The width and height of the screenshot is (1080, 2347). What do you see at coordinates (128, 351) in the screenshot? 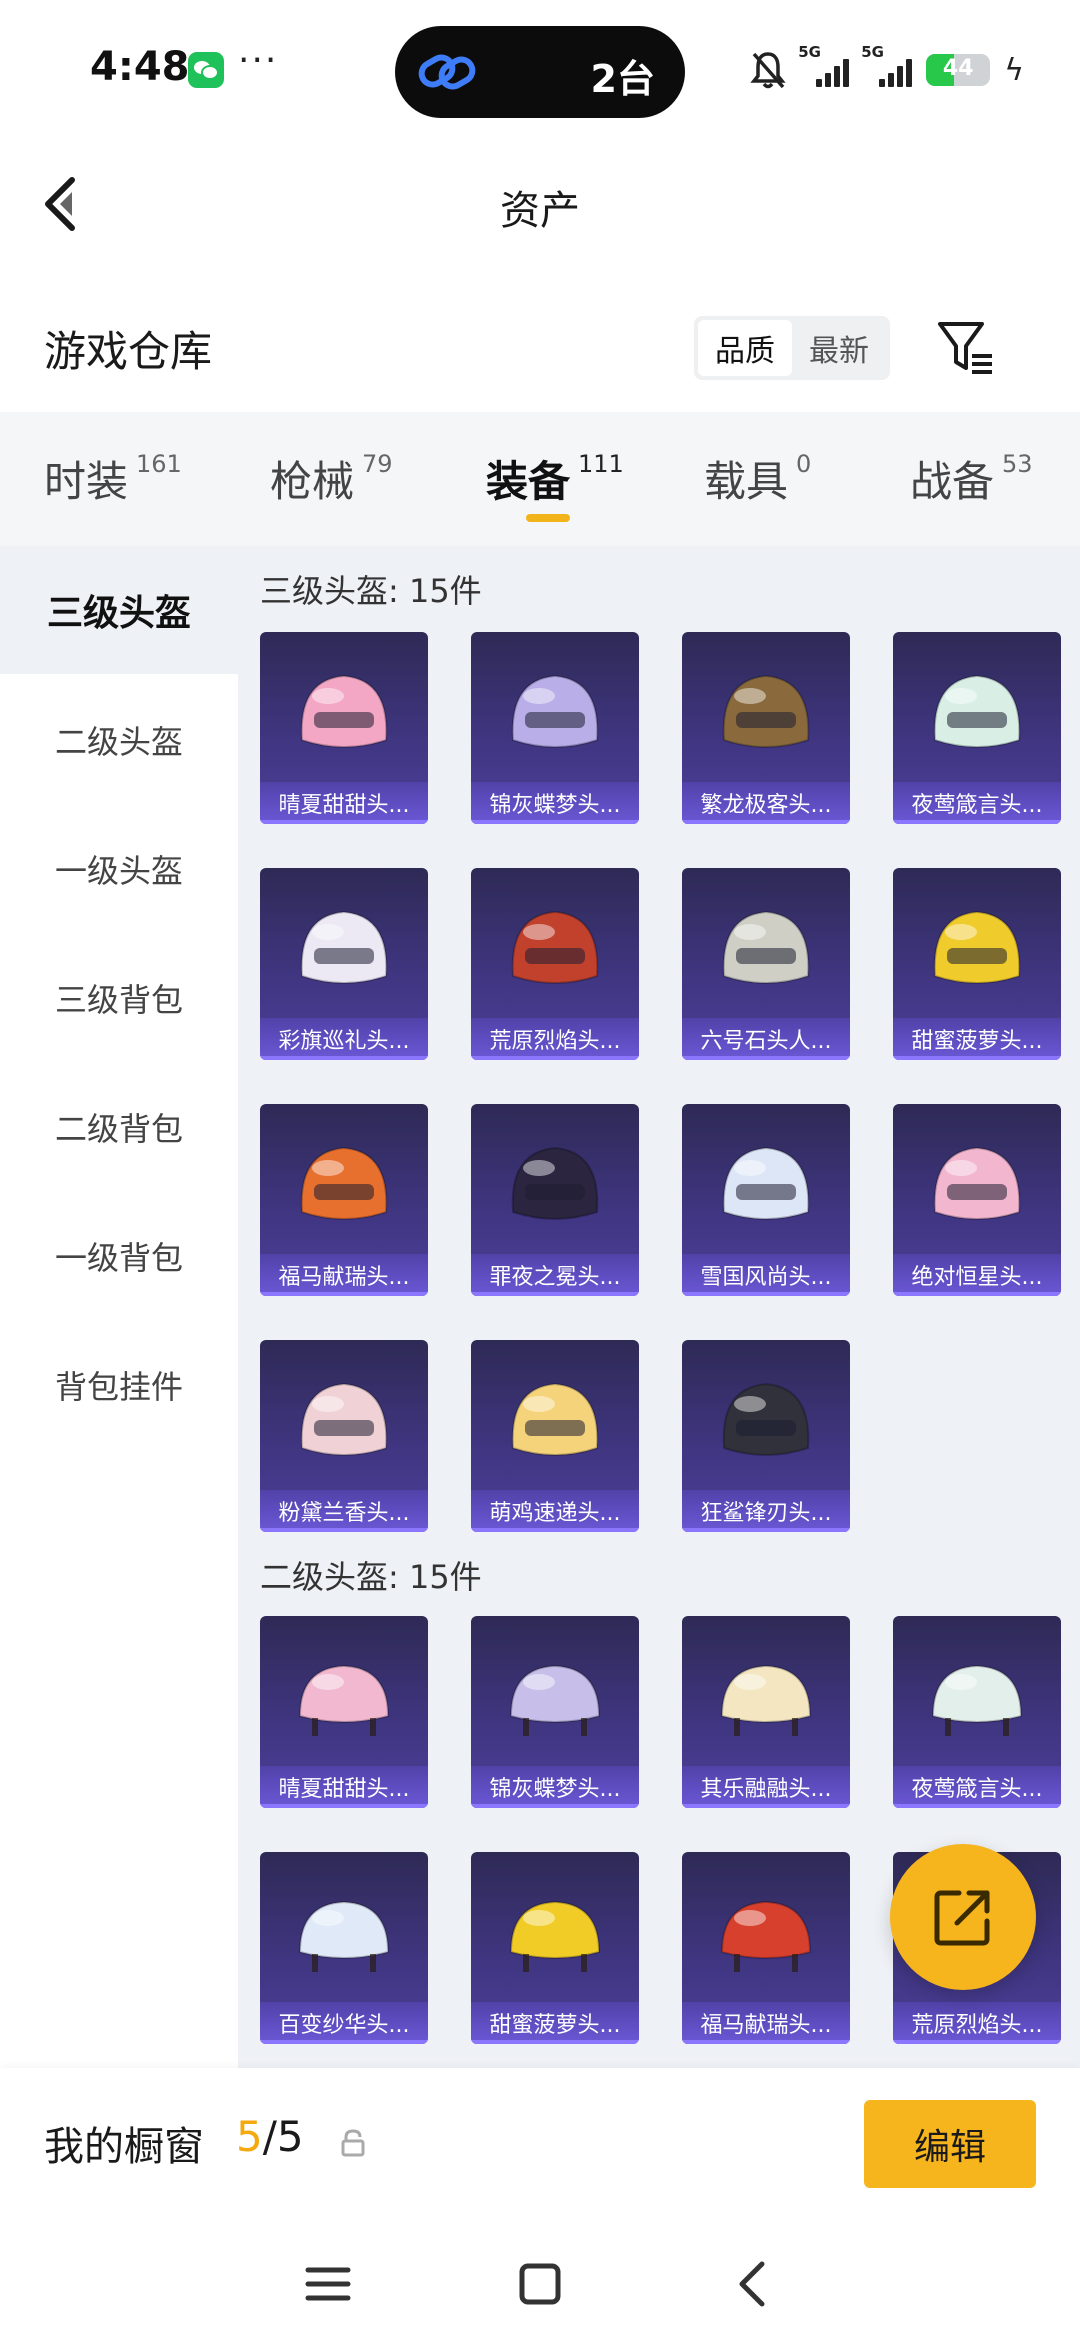
I see `warehouse-title: 游戏仓库` at bounding box center [128, 351].